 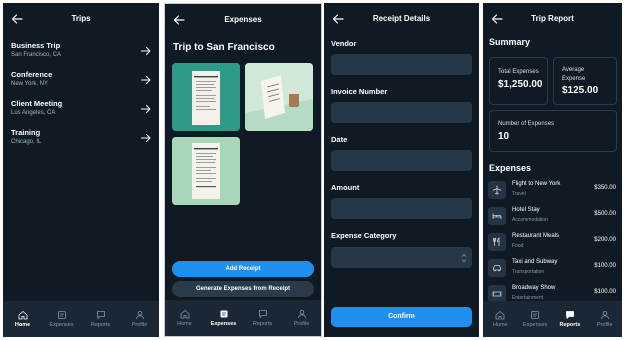 I want to click on generate-expenses-button: Generate Expenses from Receipt, so click(x=243, y=289).